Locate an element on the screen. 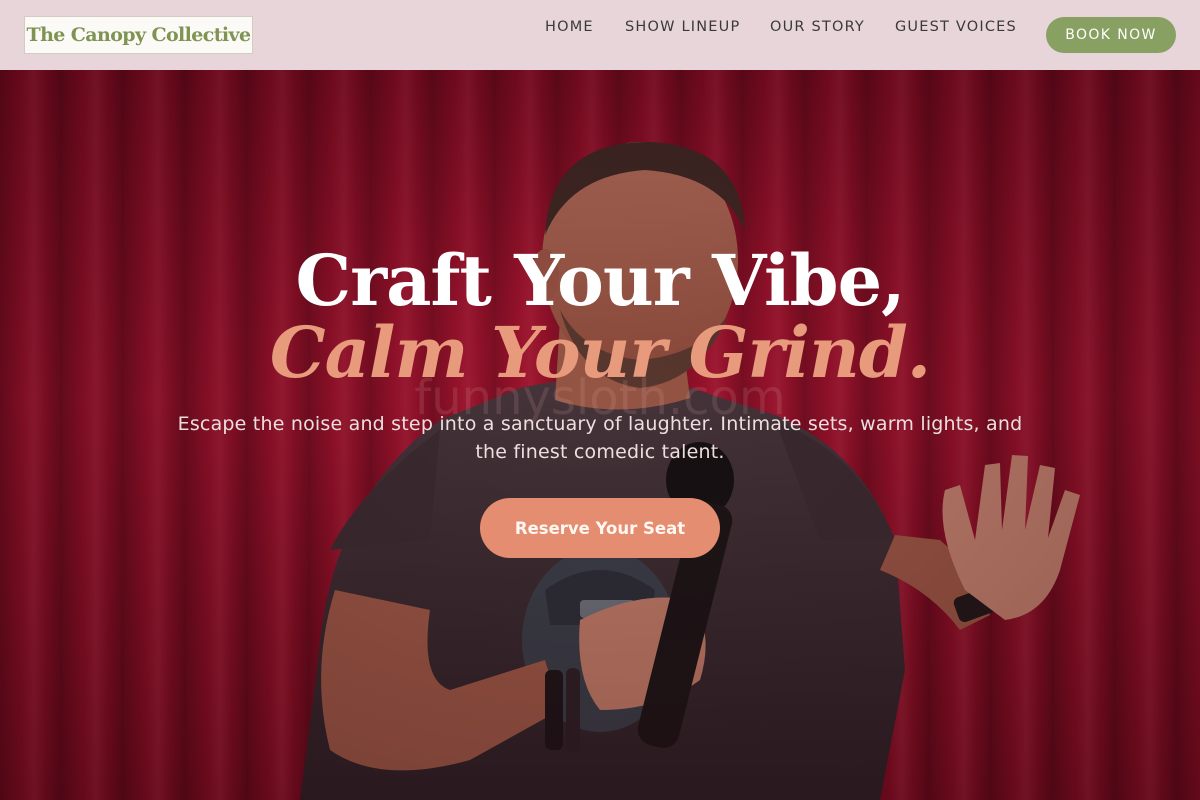 The width and height of the screenshot is (1200, 800). nav-our-story: OUR STORY is located at coordinates (817, 27).